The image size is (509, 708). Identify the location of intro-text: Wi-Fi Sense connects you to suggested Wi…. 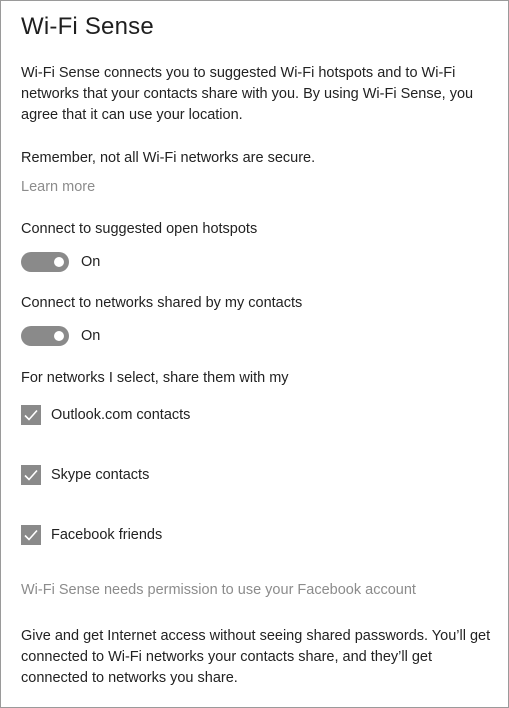
(247, 94).